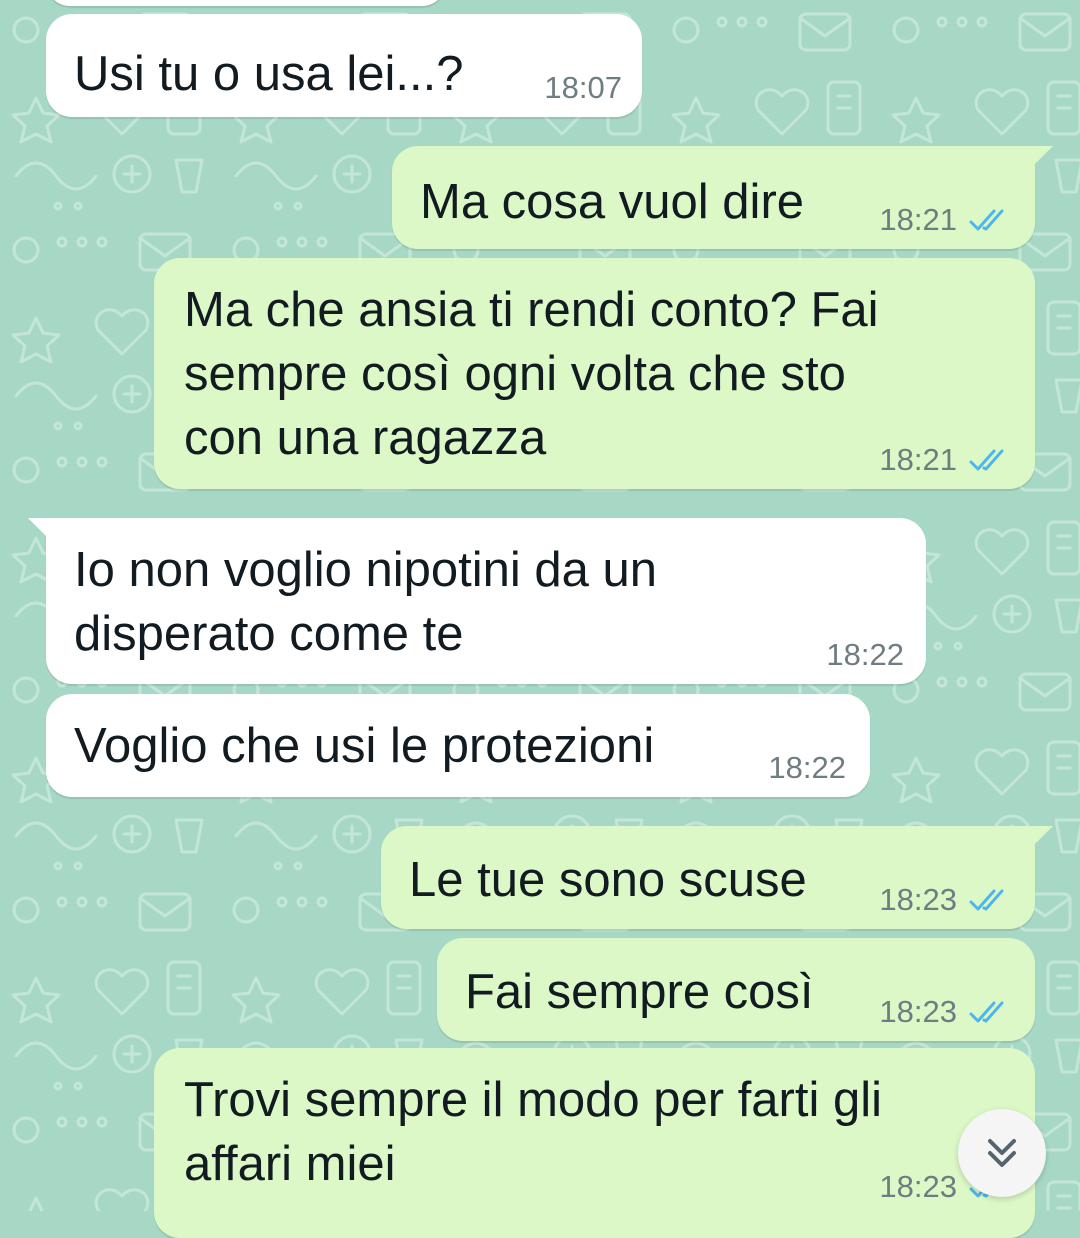  I want to click on previous-message-edge, so click(246, 3).